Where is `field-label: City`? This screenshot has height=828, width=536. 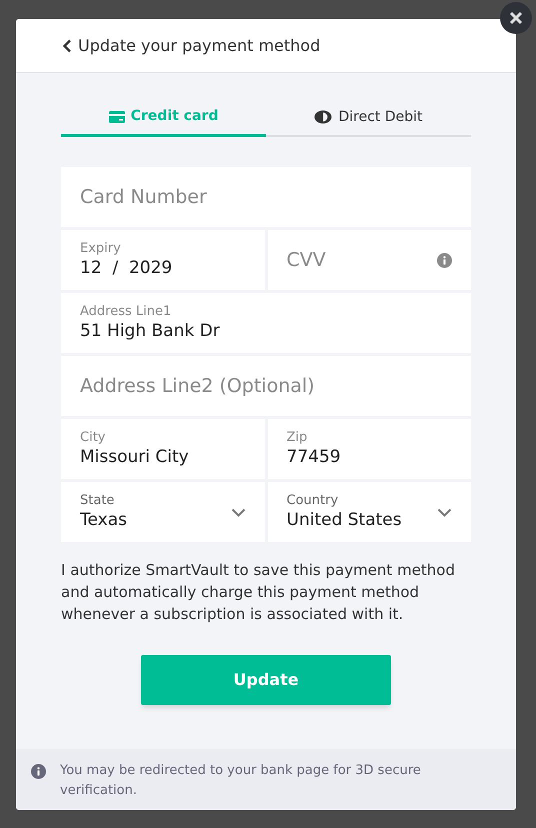 field-label: City is located at coordinates (93, 438).